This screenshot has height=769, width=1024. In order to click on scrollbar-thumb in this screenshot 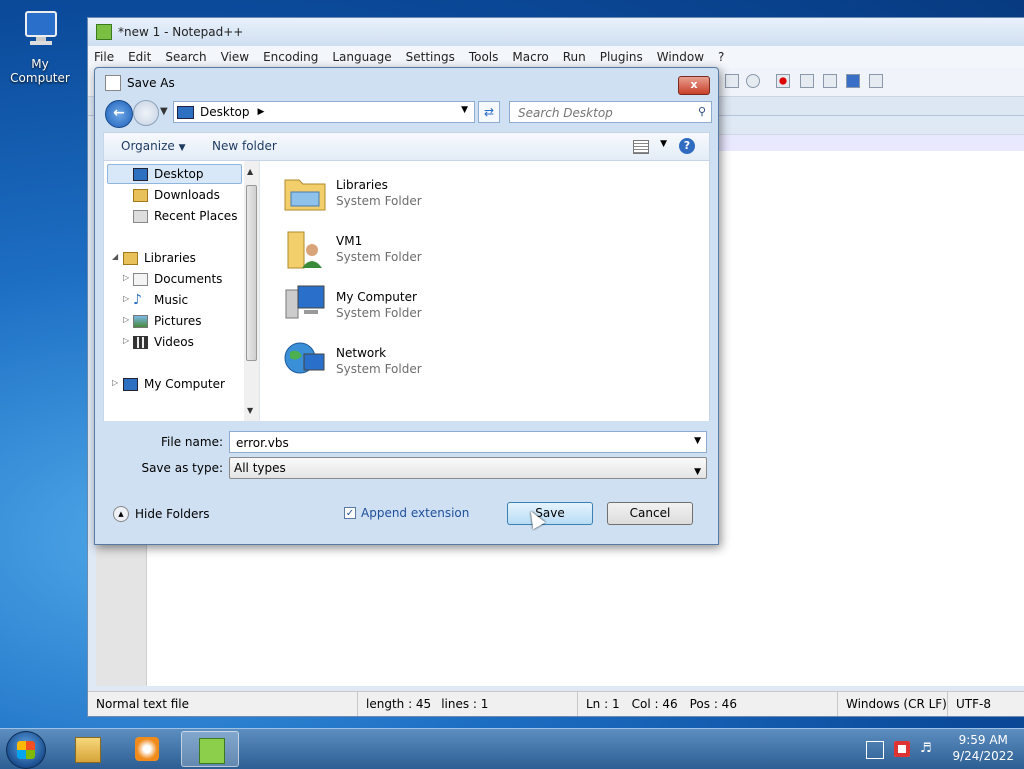, I will do `click(251, 273)`.